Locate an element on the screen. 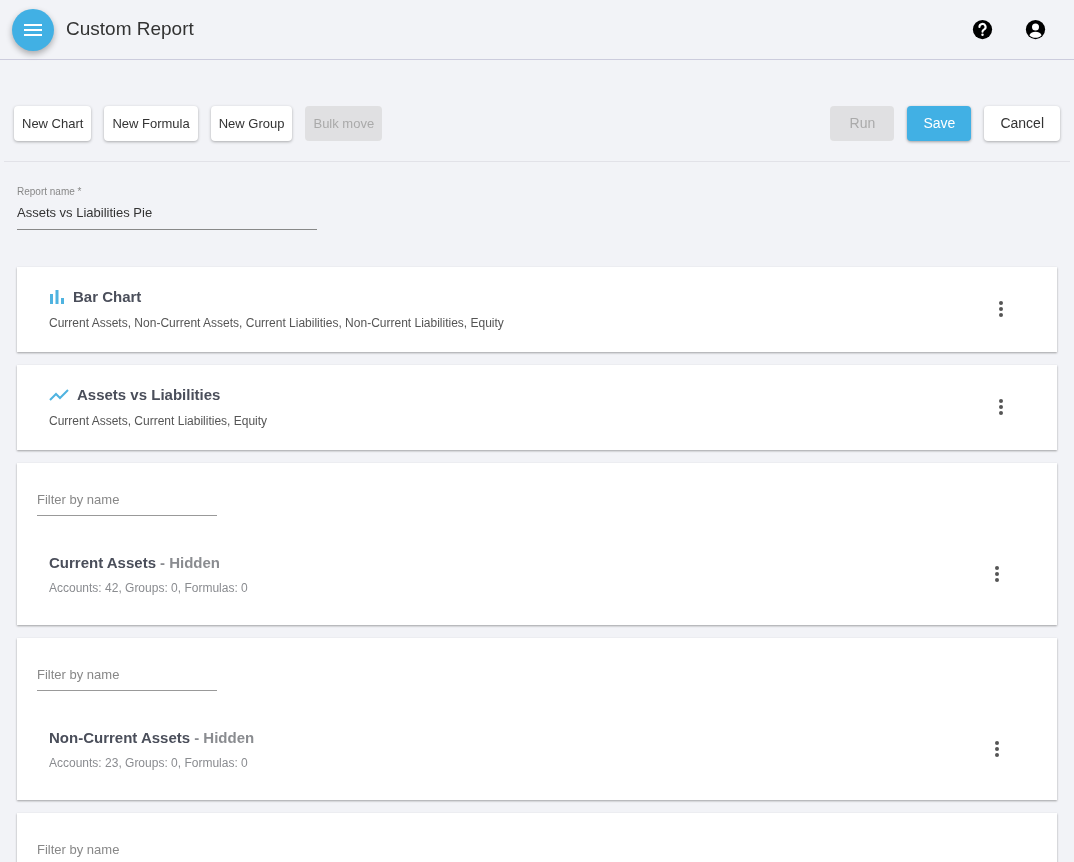 This screenshot has height=862, width=1074. menu-icon is located at coordinates (33, 29).